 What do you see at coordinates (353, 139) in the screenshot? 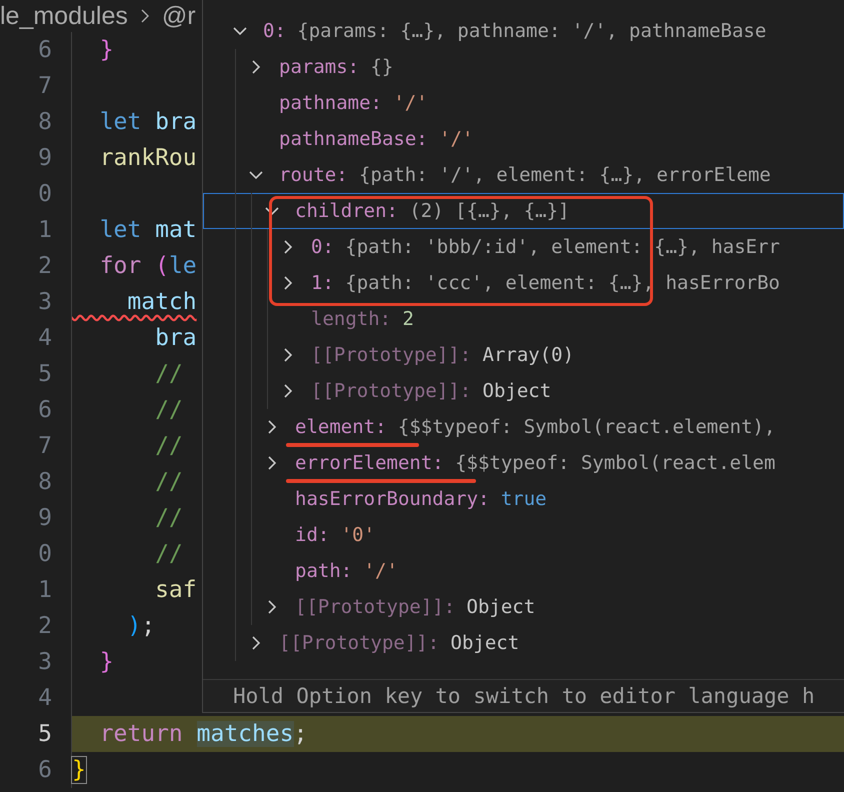
I see `property-name: pathnameBase:` at bounding box center [353, 139].